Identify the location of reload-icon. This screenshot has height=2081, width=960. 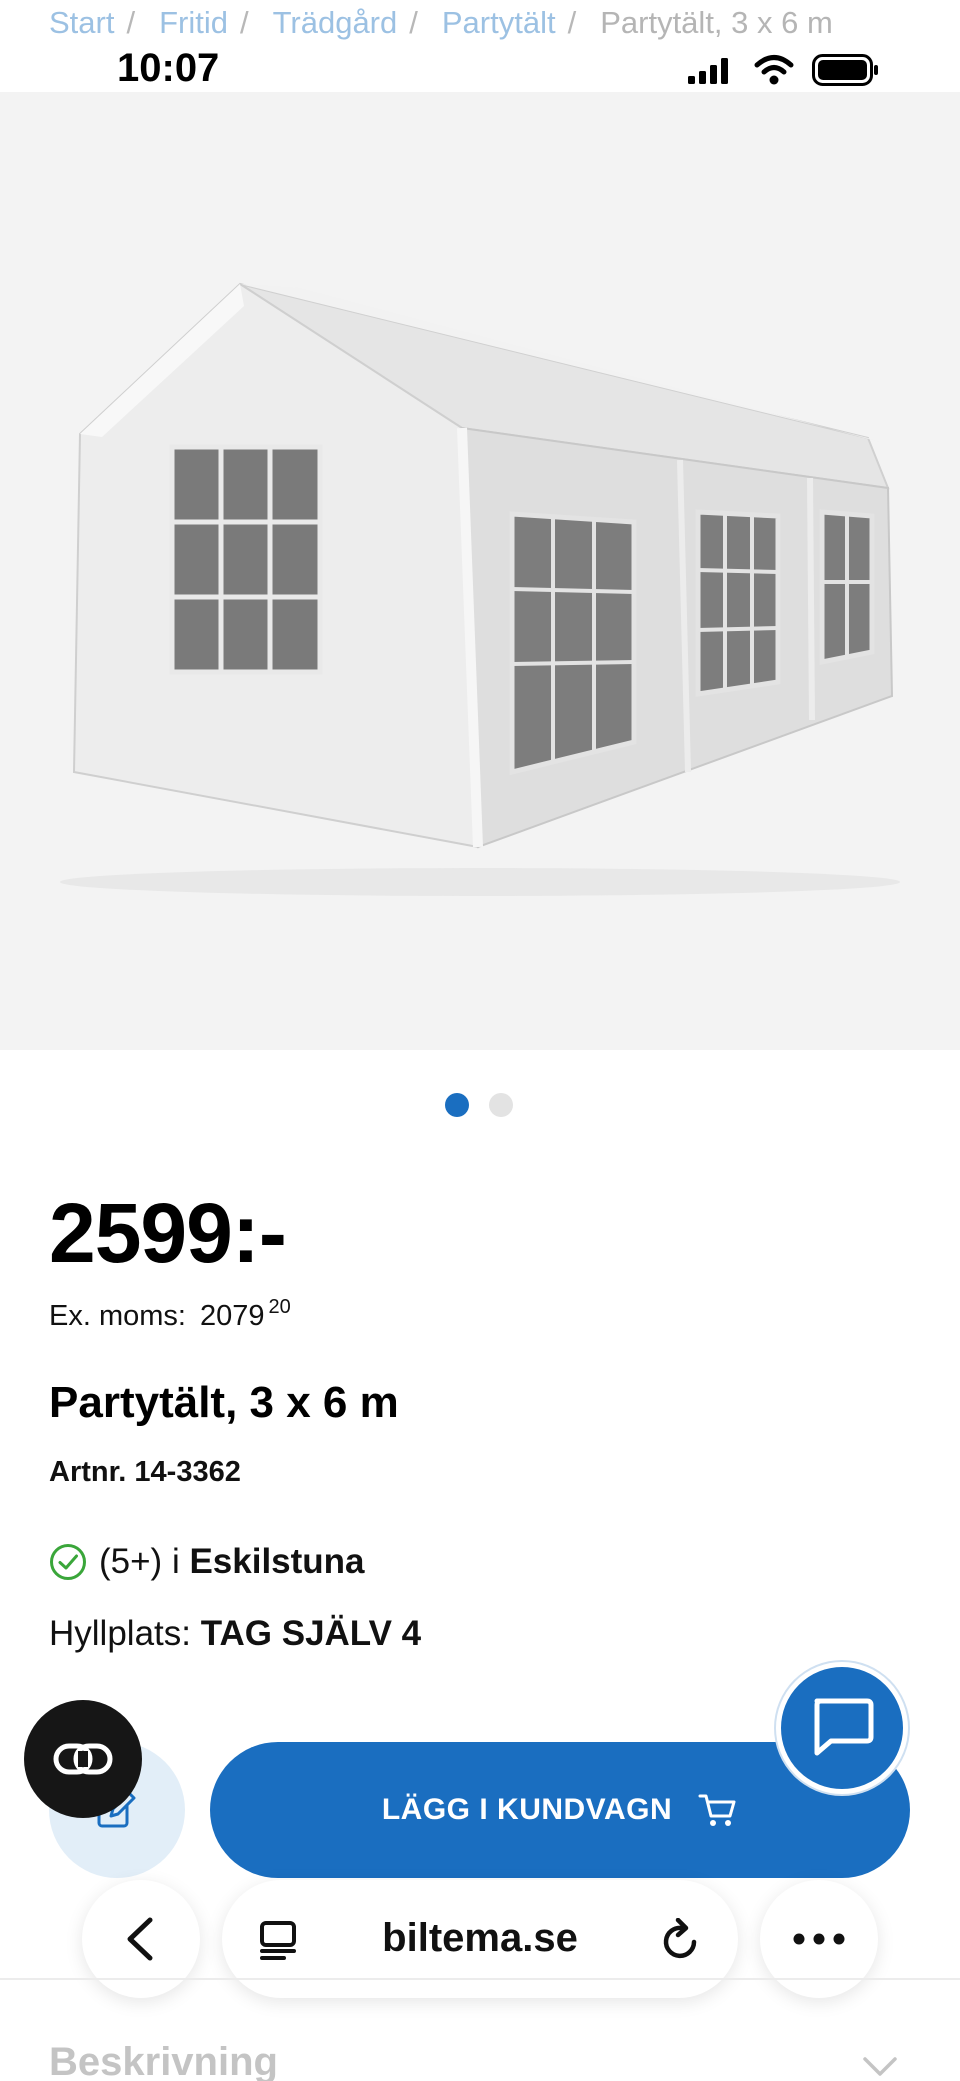
(681, 1940).